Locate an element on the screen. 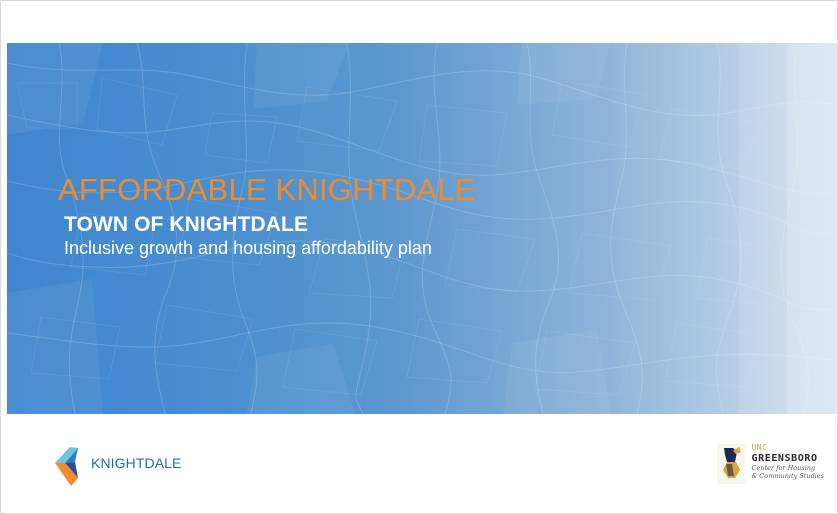  uncg-line-1: UNC is located at coordinates (759, 447).